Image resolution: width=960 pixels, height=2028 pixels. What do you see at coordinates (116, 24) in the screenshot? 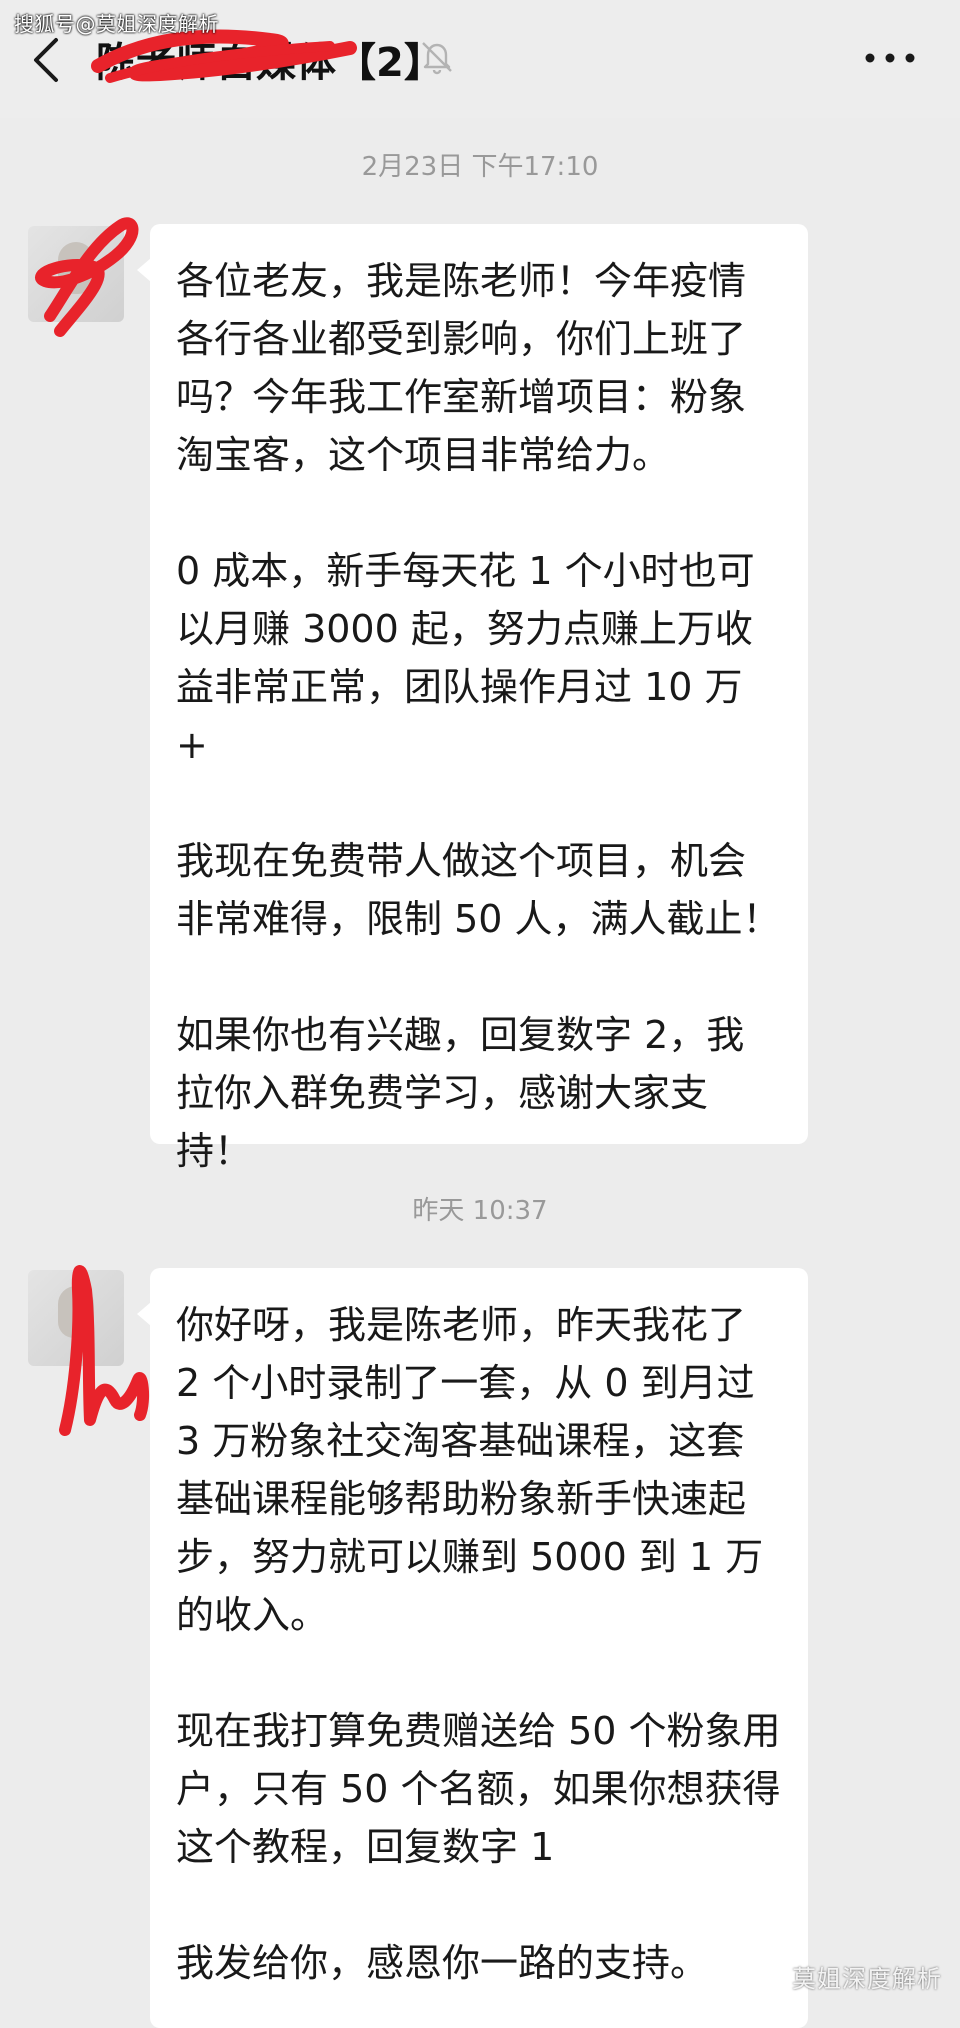
I see `source-watermark: 搜狐号@莫姐深度解析` at bounding box center [116, 24].